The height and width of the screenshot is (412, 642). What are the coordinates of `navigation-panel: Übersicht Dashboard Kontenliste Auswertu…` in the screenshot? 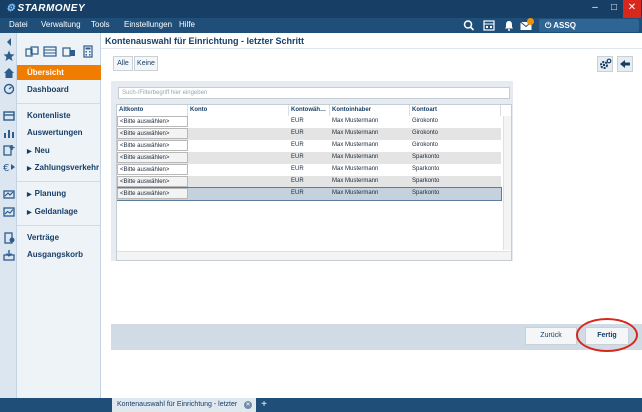 It's located at (59, 215).